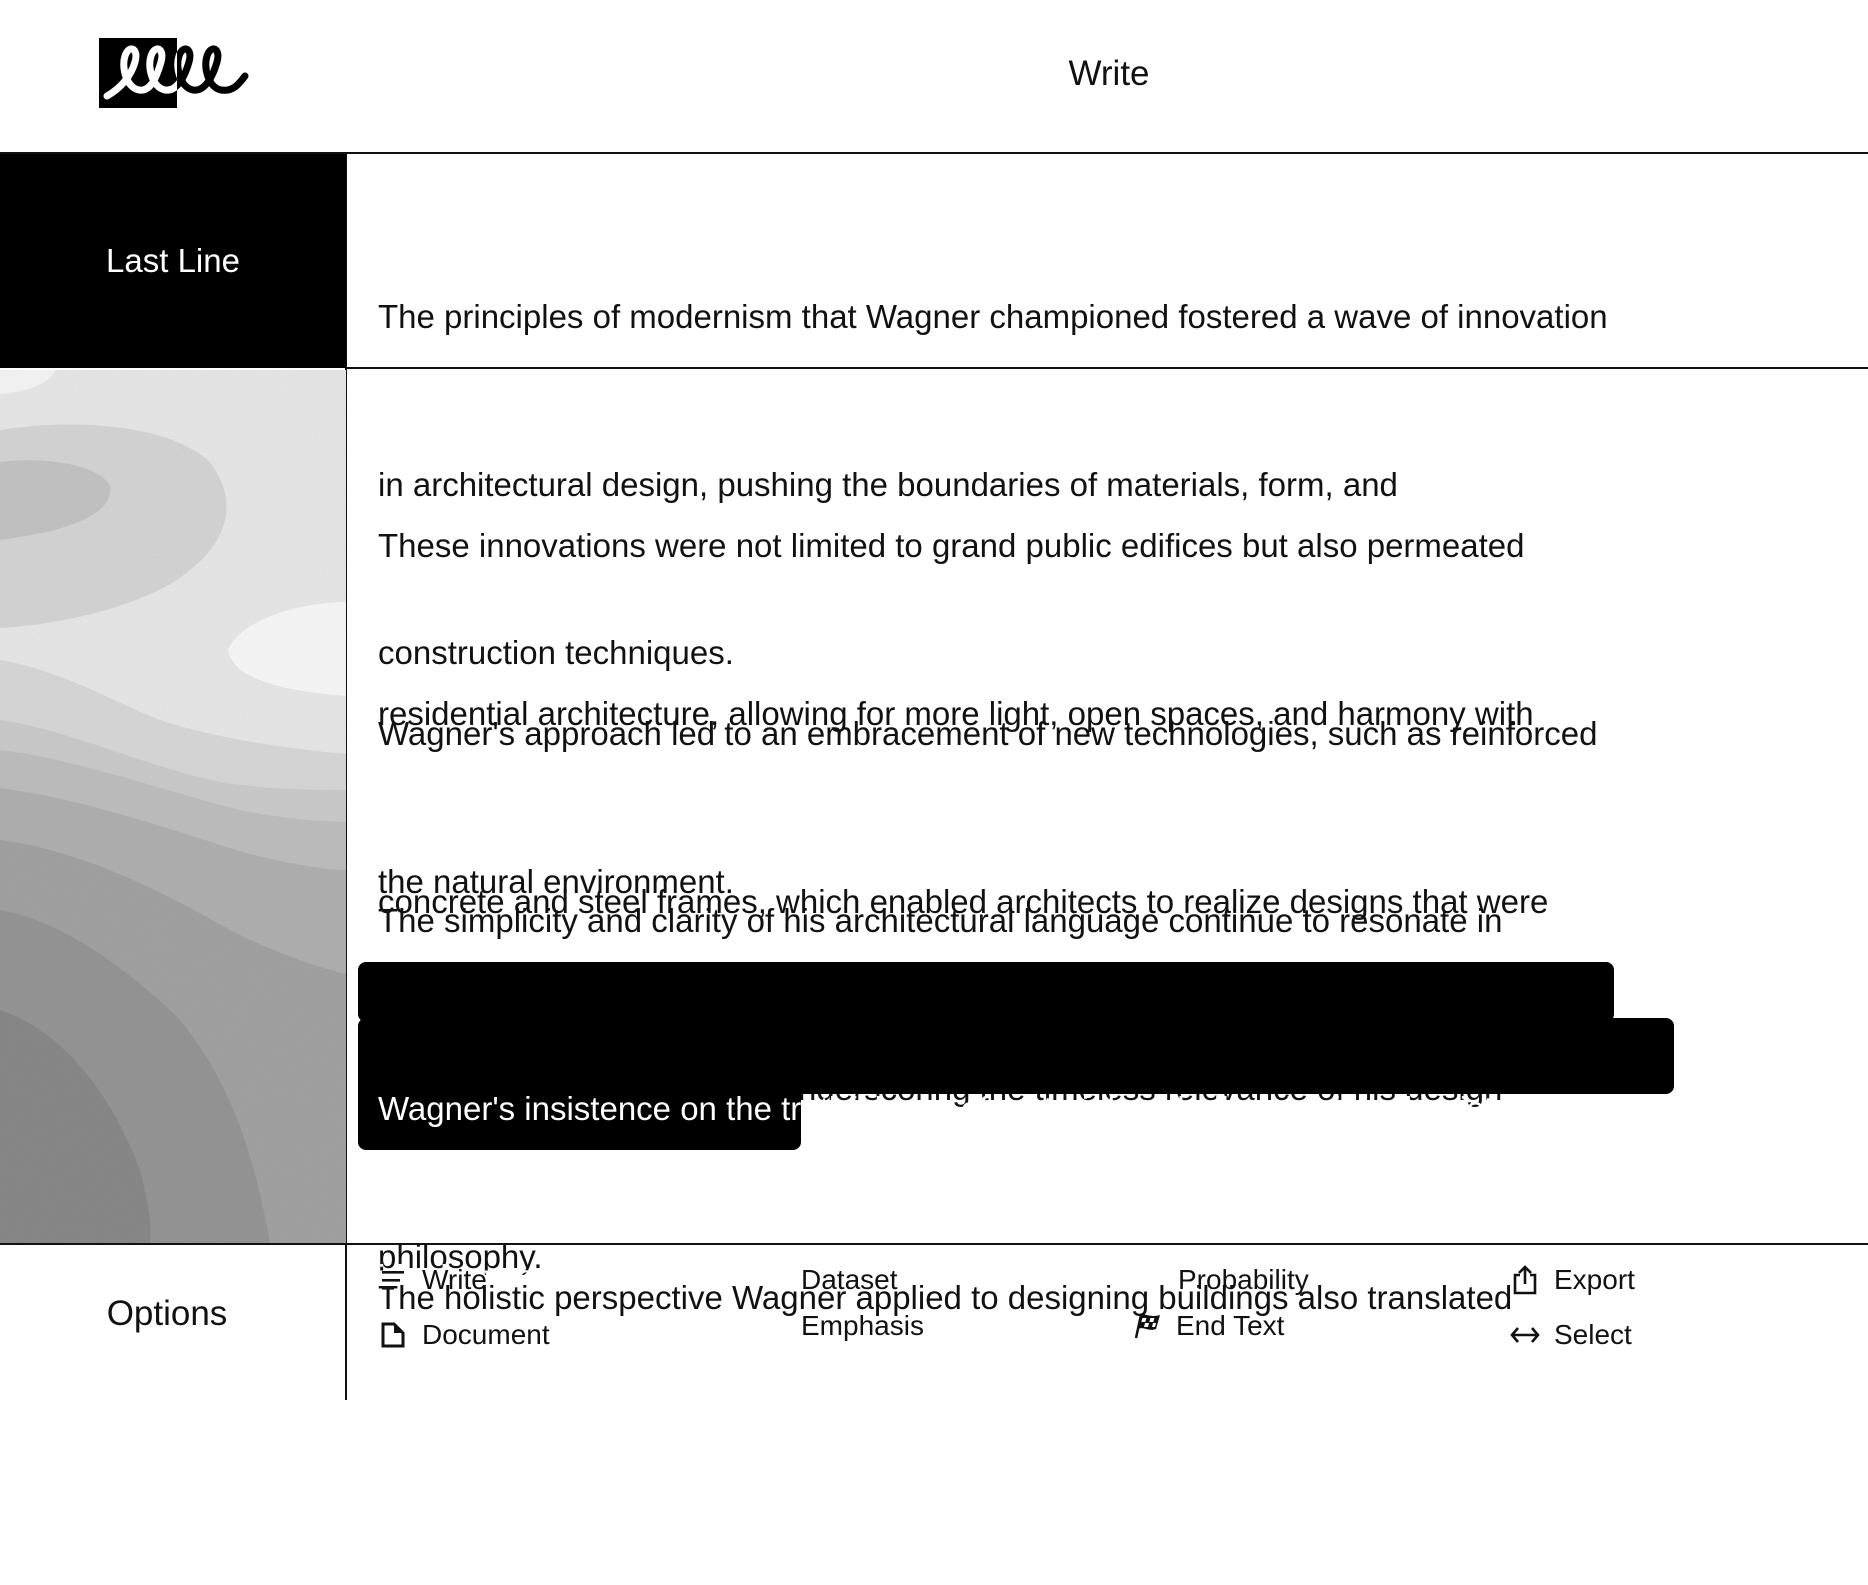 The image size is (1868, 1585). I want to click on menu-item-write: Write, so click(431, 1280).